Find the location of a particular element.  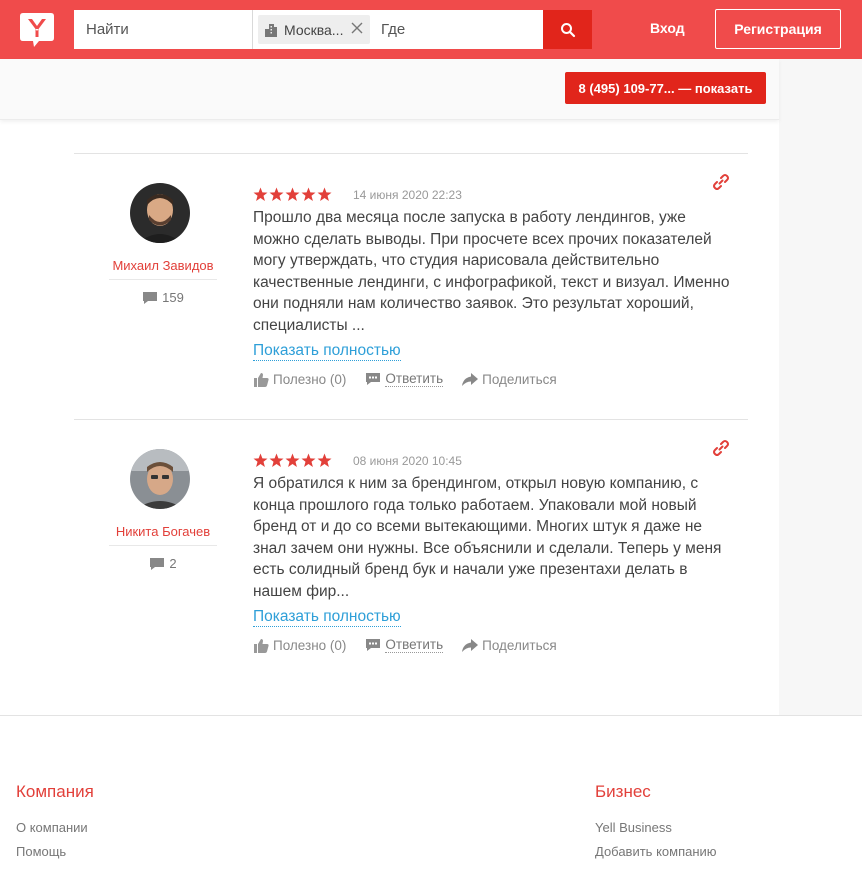

login-link: Вход is located at coordinates (667, 28).